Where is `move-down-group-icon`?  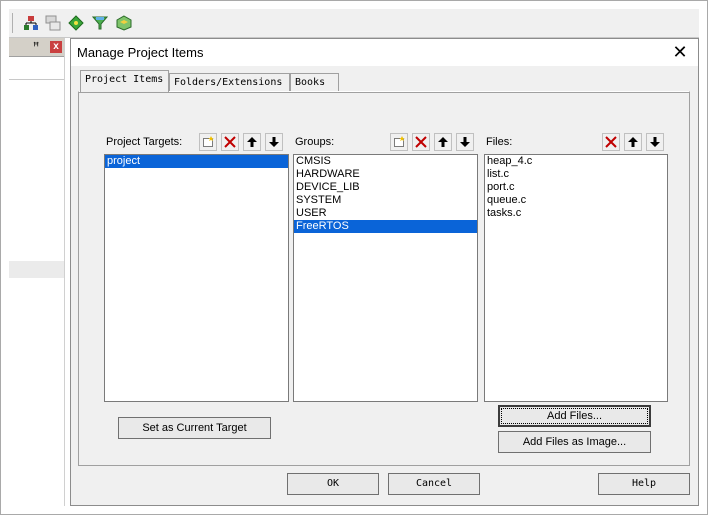 move-down-group-icon is located at coordinates (465, 142).